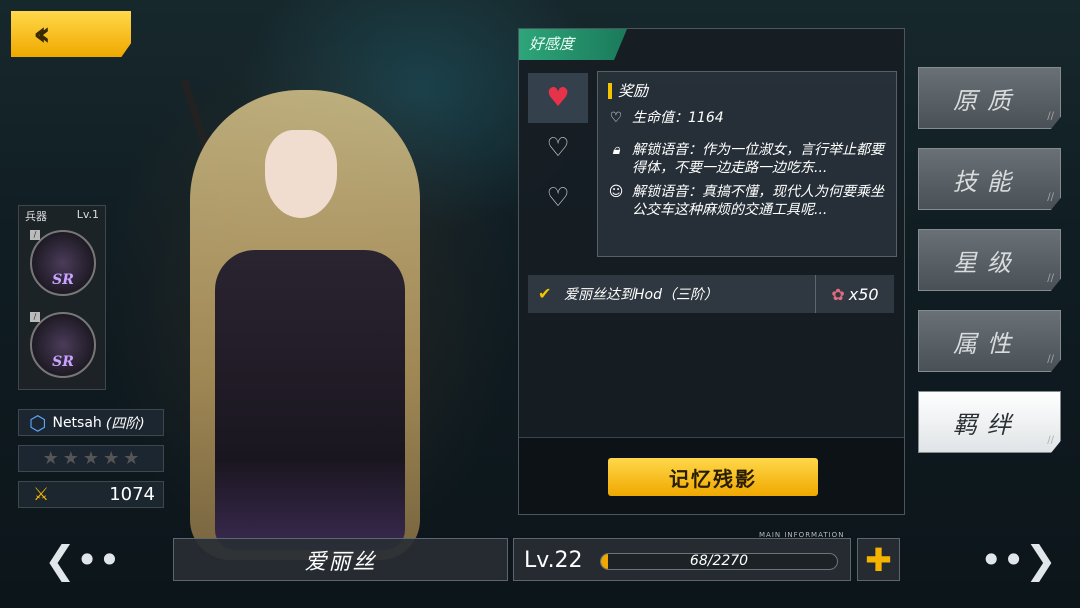 The image size is (1080, 608). I want to click on speaker-person-icon: ☺, so click(616, 192).